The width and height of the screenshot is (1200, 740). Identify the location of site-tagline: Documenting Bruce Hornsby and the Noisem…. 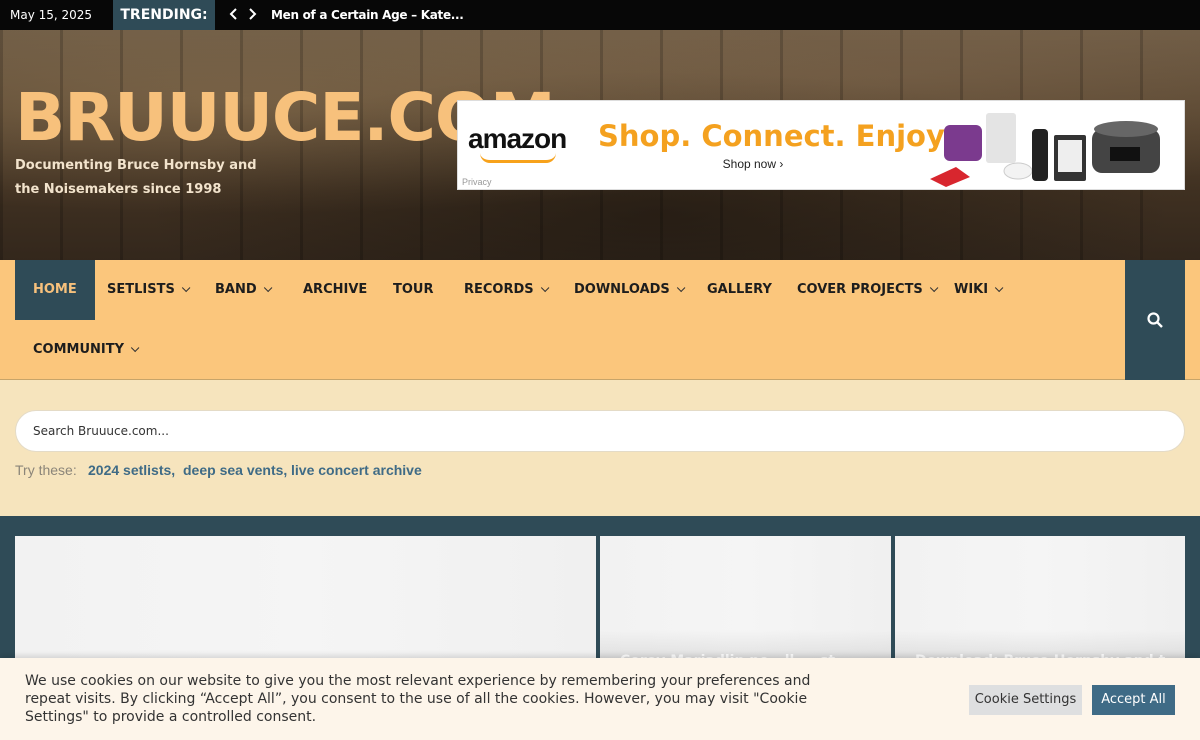
(136, 177).